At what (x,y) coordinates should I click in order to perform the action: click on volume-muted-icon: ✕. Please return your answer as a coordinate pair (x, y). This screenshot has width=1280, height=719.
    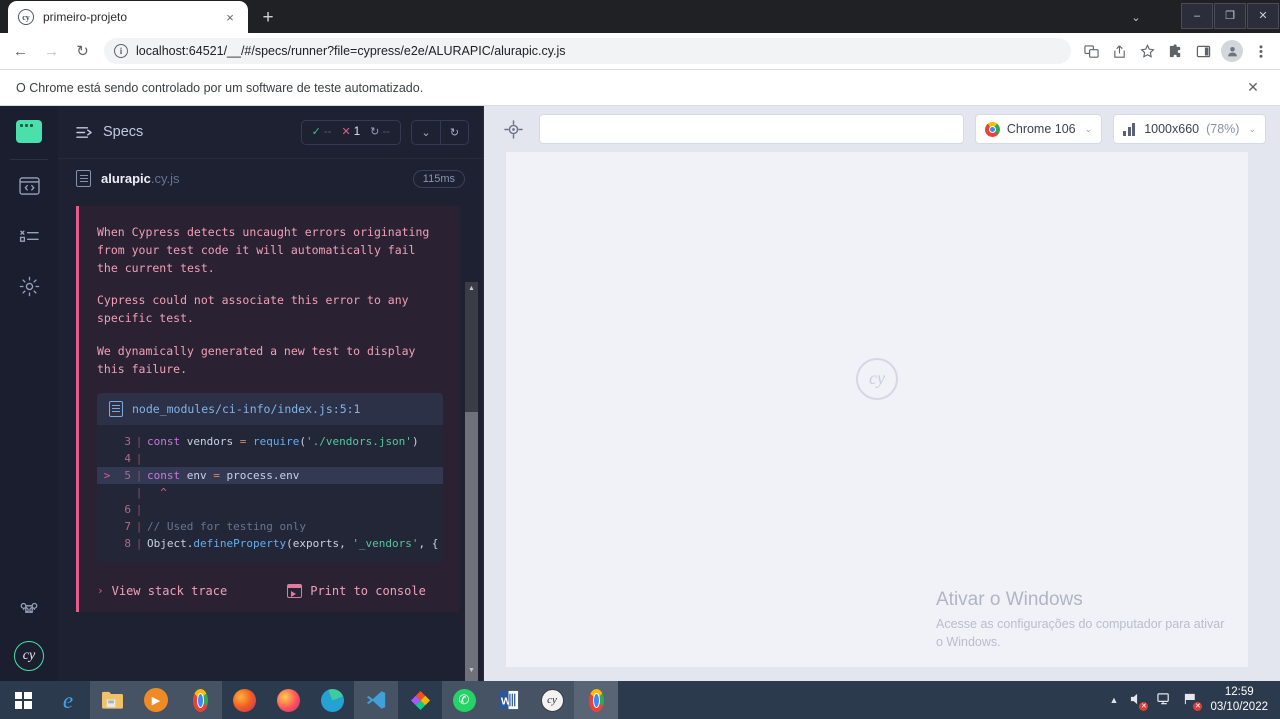
    Looking at the image, I should click on (1139, 701).